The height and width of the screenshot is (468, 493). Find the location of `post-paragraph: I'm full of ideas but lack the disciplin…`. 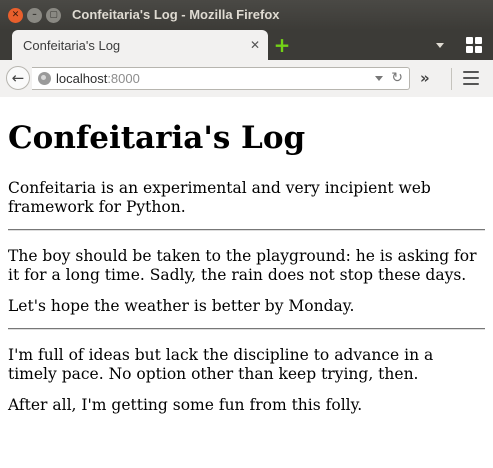

post-paragraph: I'm full of ideas but lack the disciplin… is located at coordinates (221, 364).